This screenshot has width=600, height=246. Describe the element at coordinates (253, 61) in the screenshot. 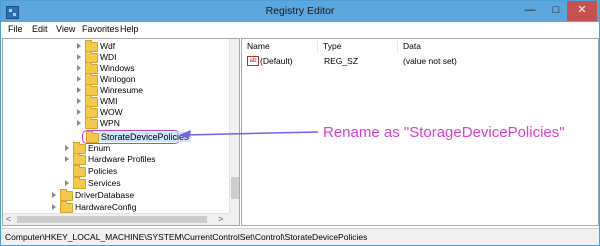

I see `string-value-icon: ab` at that location.